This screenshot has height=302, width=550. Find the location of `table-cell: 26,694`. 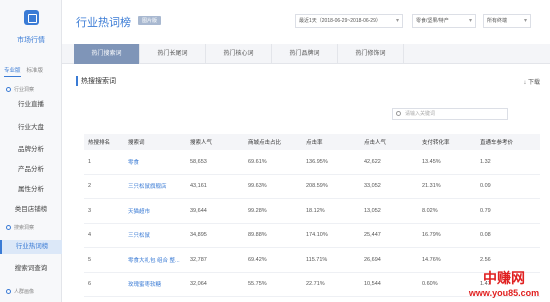

table-cell: 26,694 is located at coordinates (372, 259).